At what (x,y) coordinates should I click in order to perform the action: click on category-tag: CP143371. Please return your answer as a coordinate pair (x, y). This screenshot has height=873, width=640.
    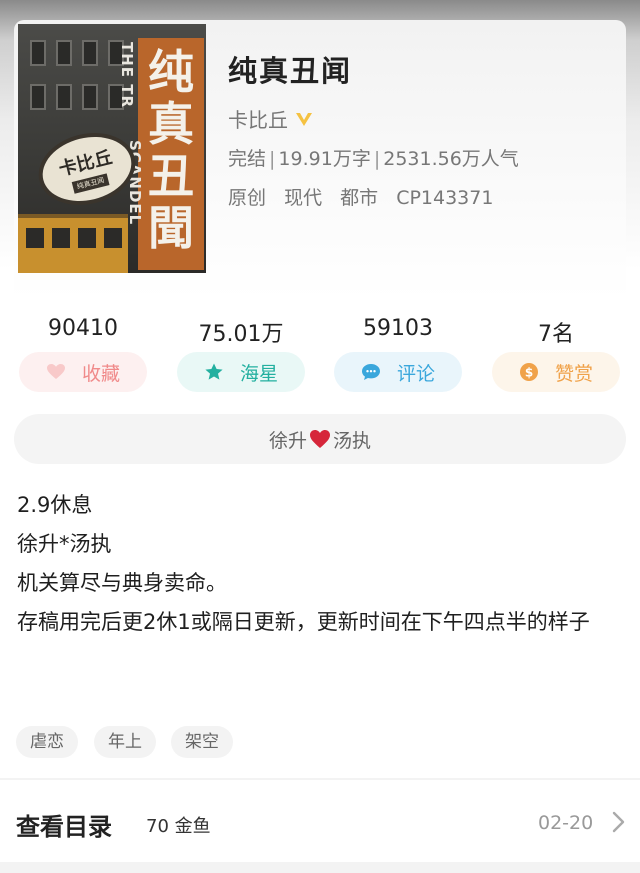
    Looking at the image, I should click on (444, 198).